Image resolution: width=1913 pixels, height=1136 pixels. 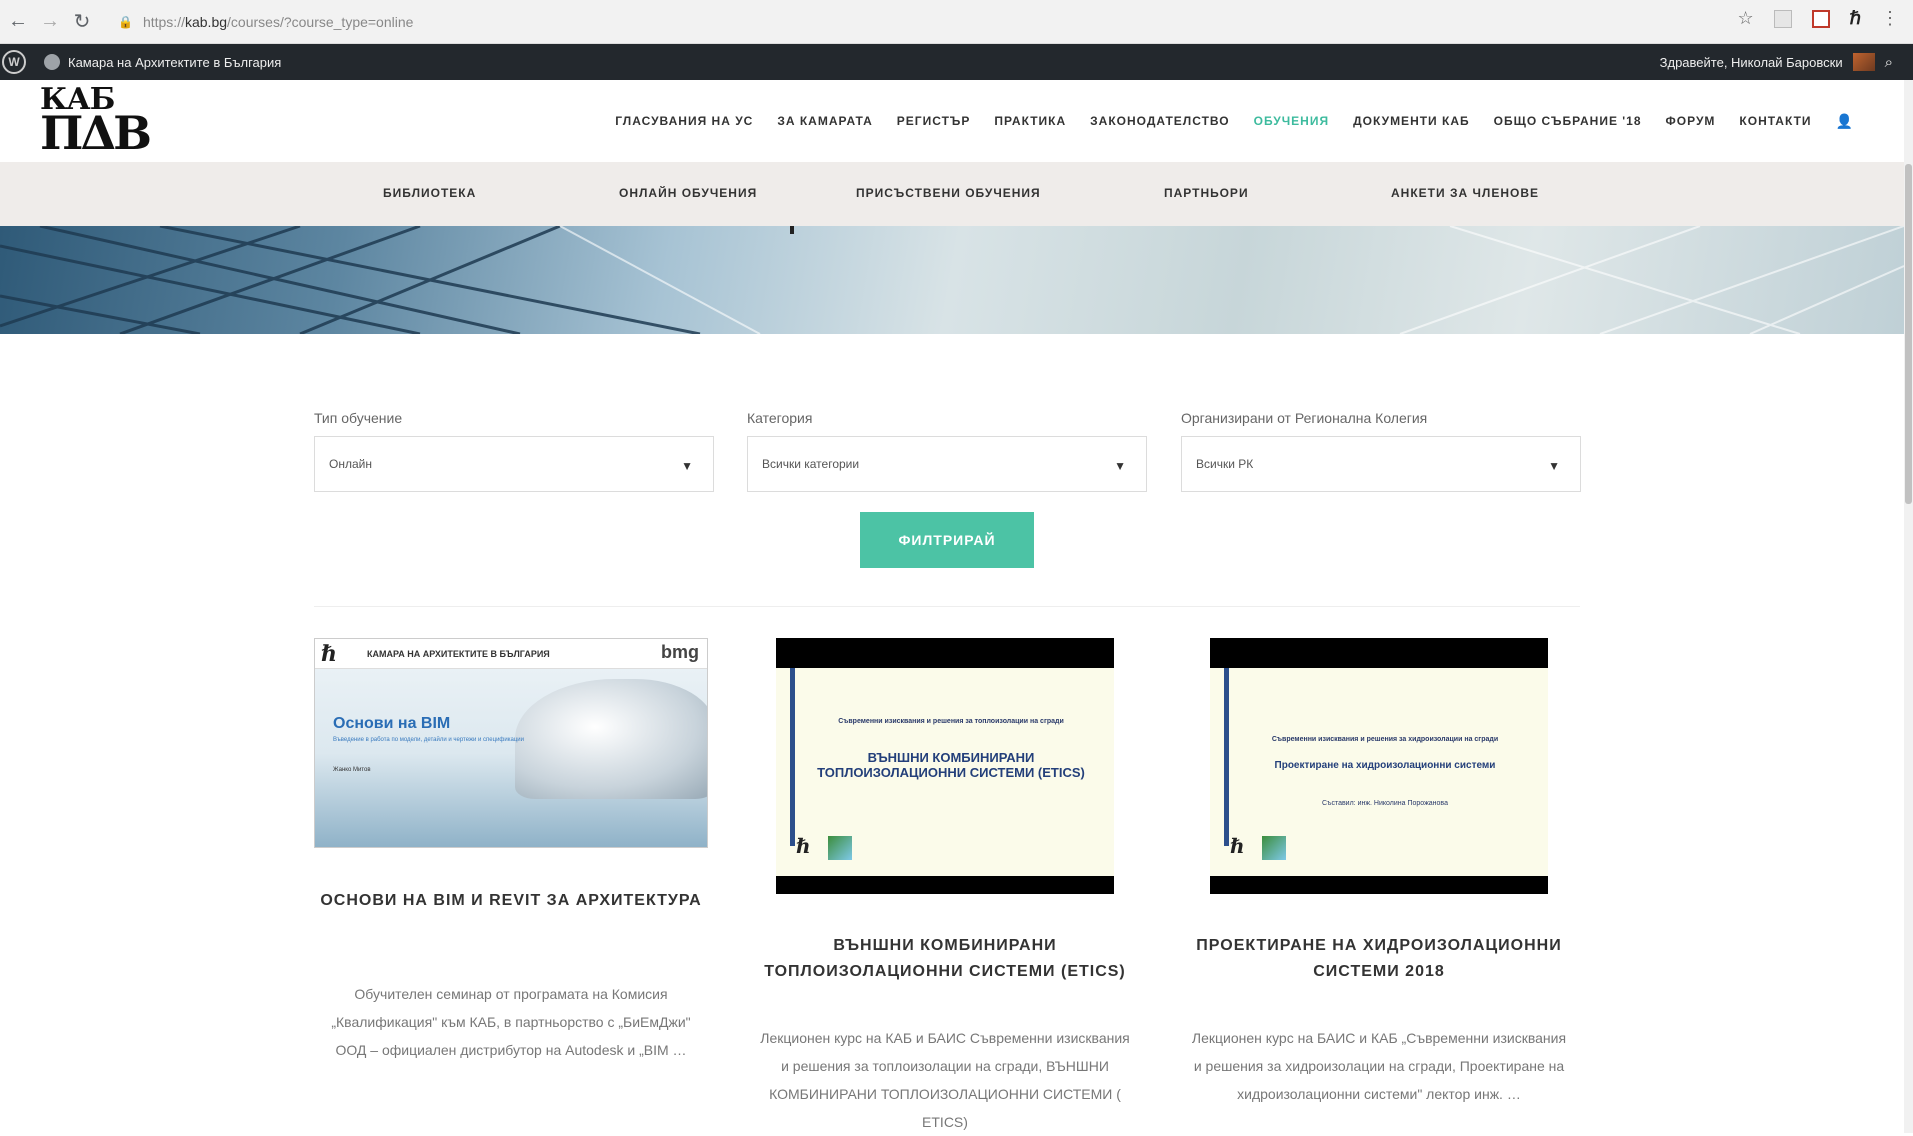 I want to click on thumb-heading: Основи на BIM, so click(x=392, y=723).